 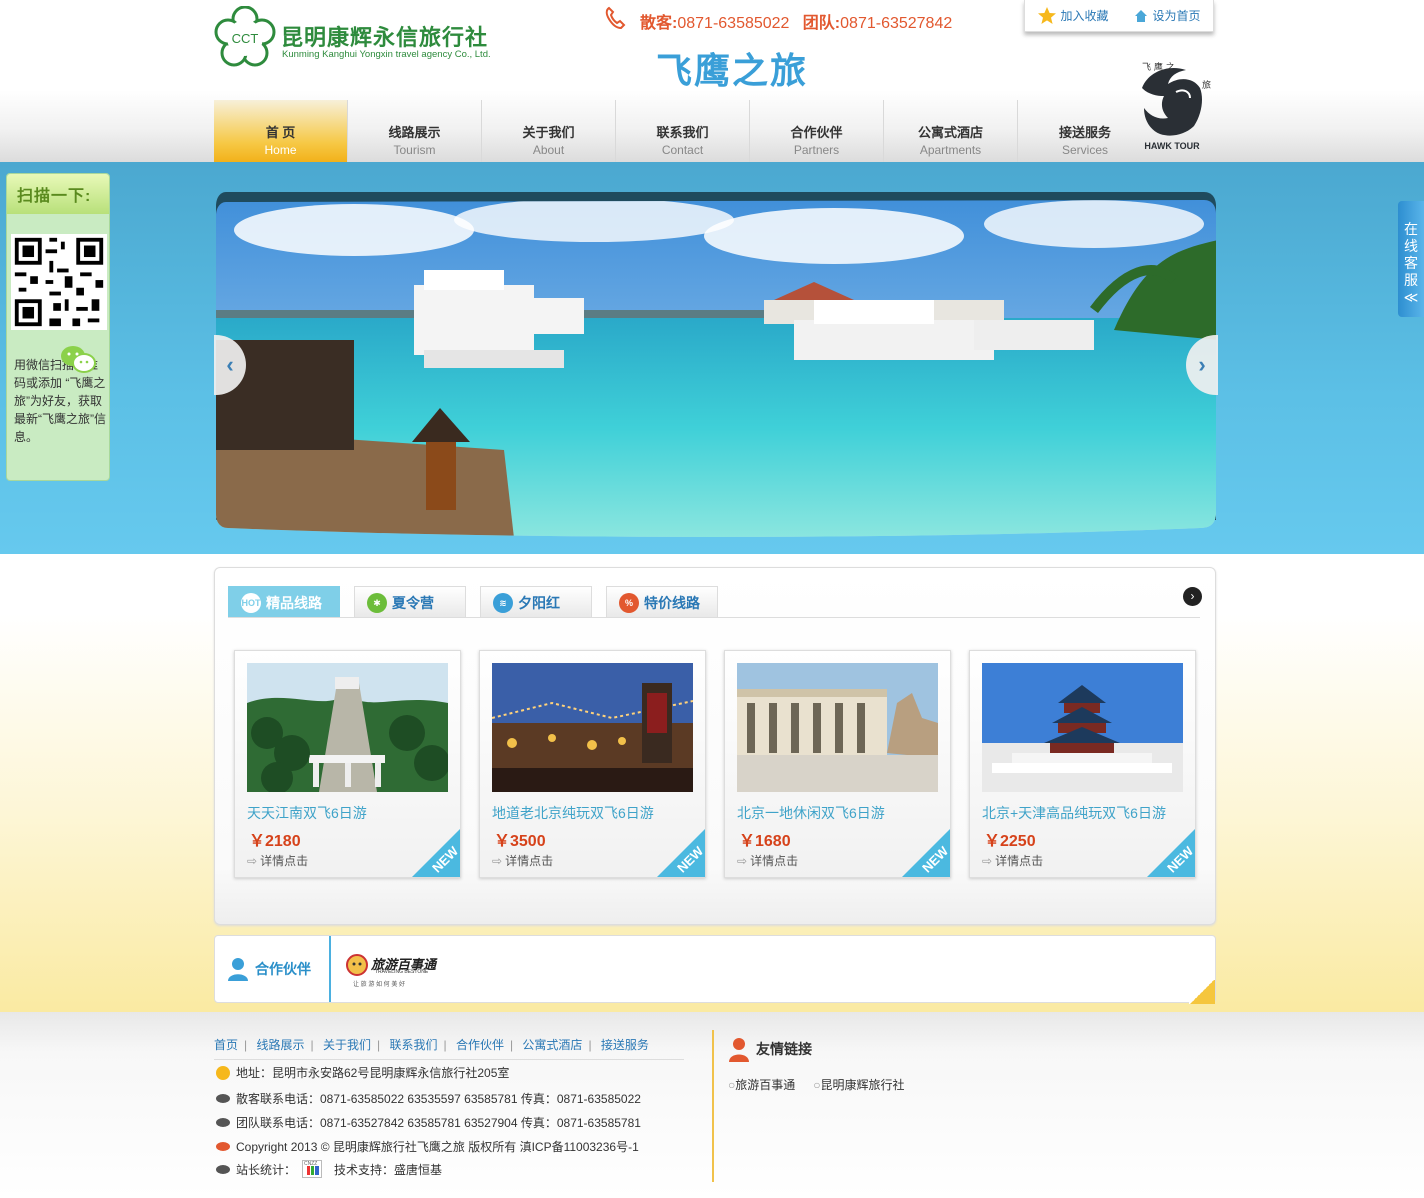 I want to click on online-service-tab: 在线客服 ≪, so click(x=1411, y=259).